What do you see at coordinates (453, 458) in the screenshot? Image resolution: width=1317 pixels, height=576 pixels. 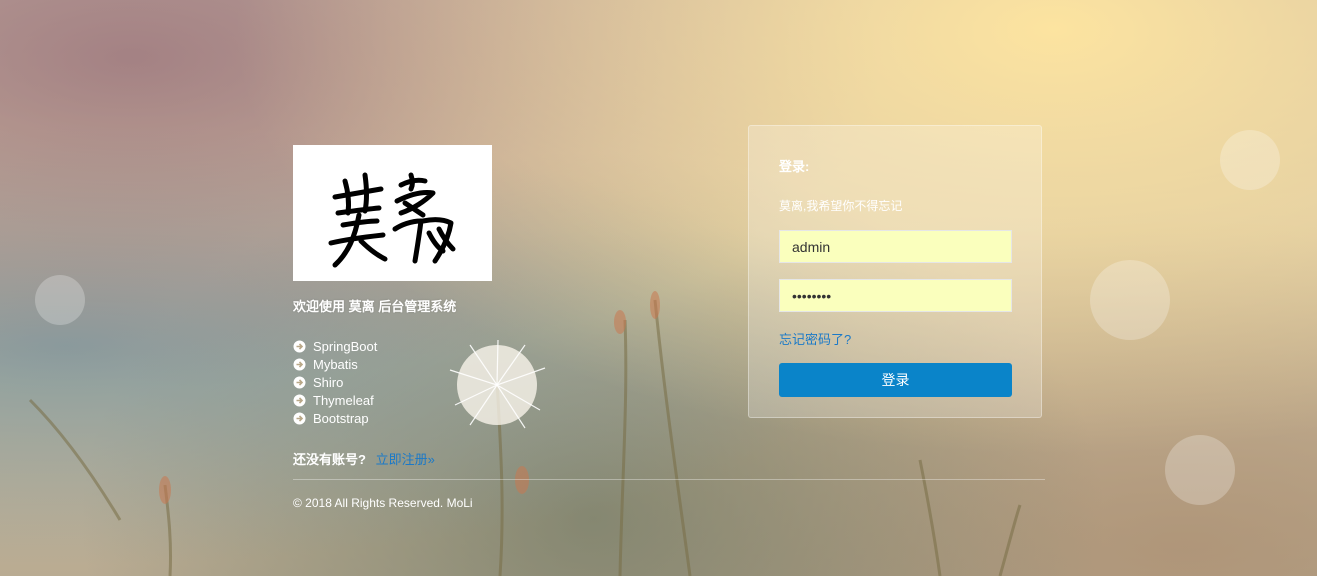 I see `register-row: 还没有账号? 立即注册»` at bounding box center [453, 458].